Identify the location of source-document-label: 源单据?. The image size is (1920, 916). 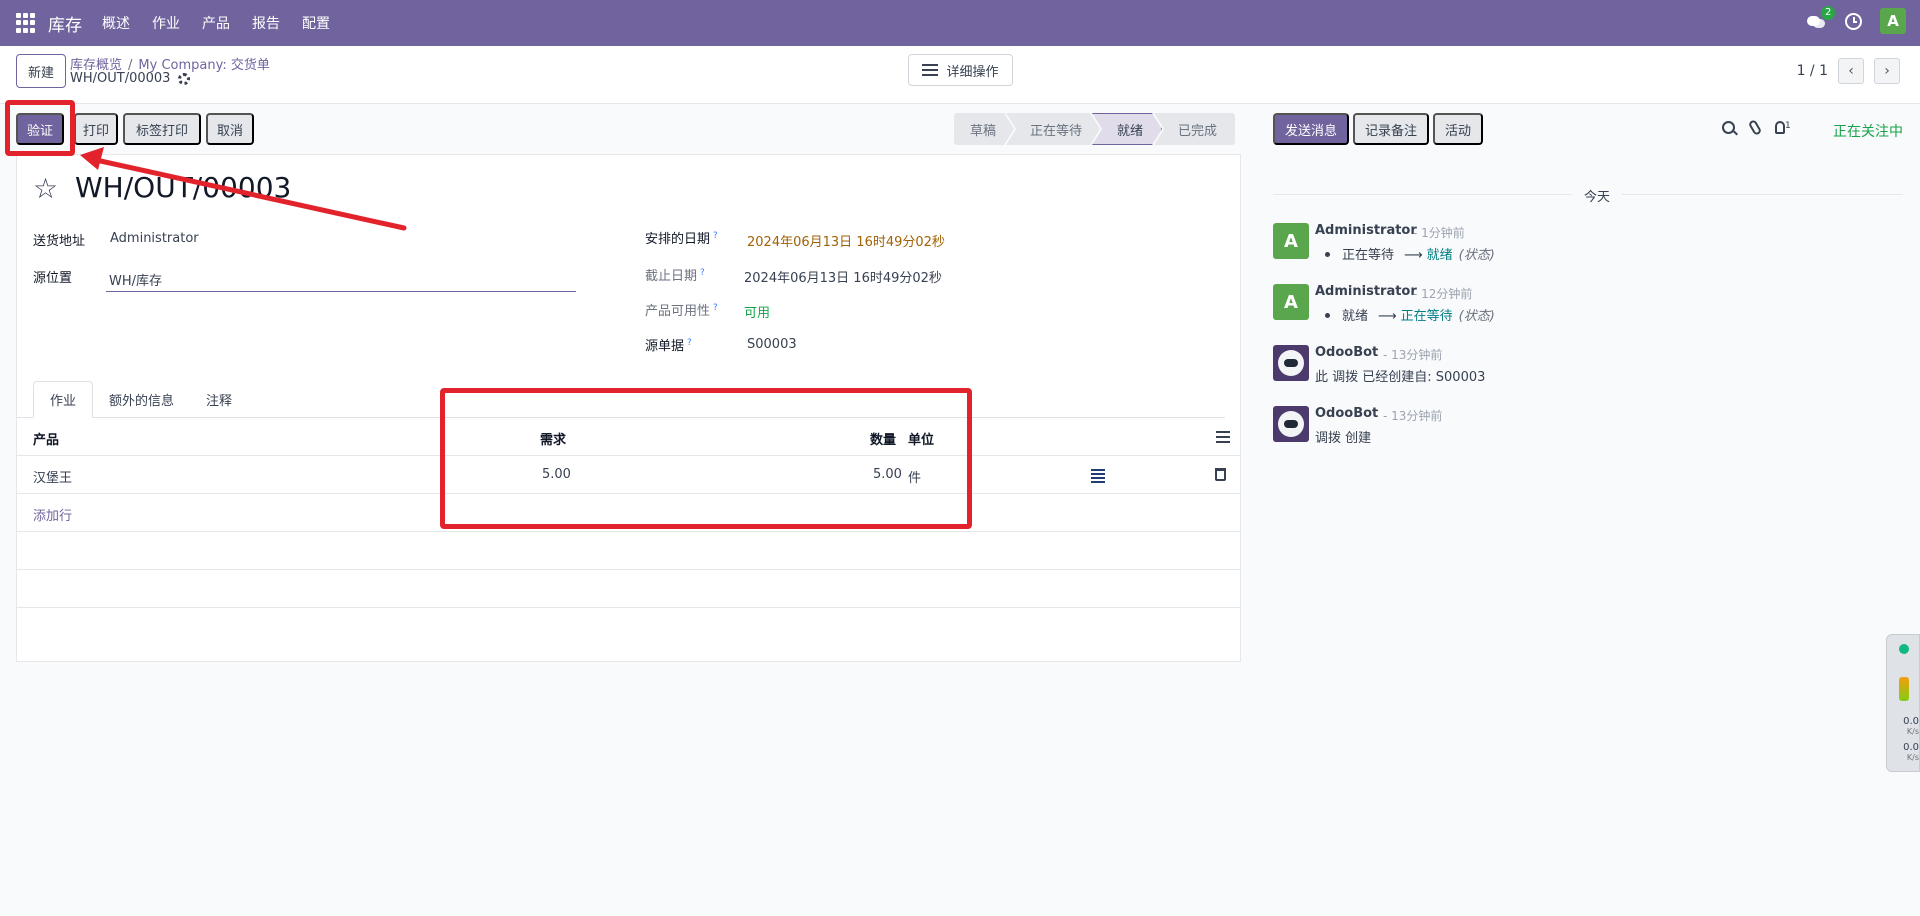
(668, 345).